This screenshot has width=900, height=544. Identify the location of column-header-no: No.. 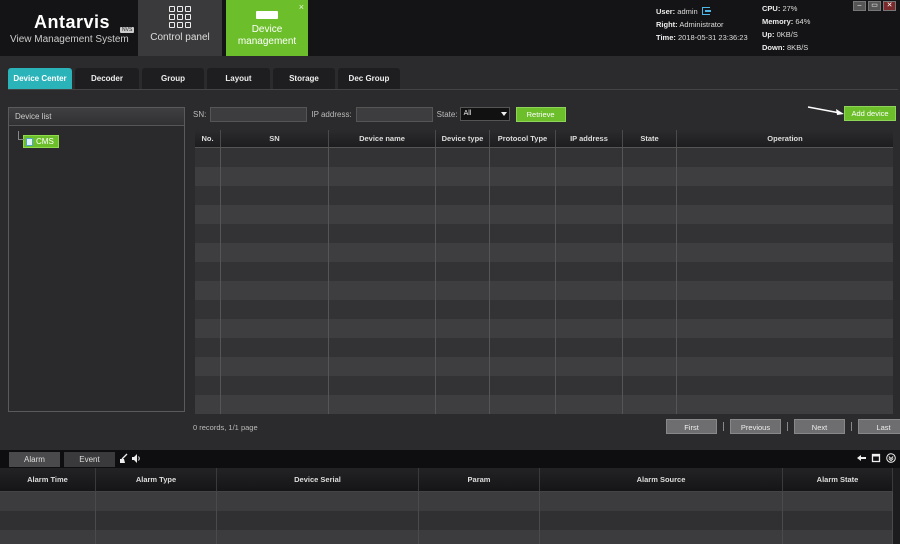
(208, 138).